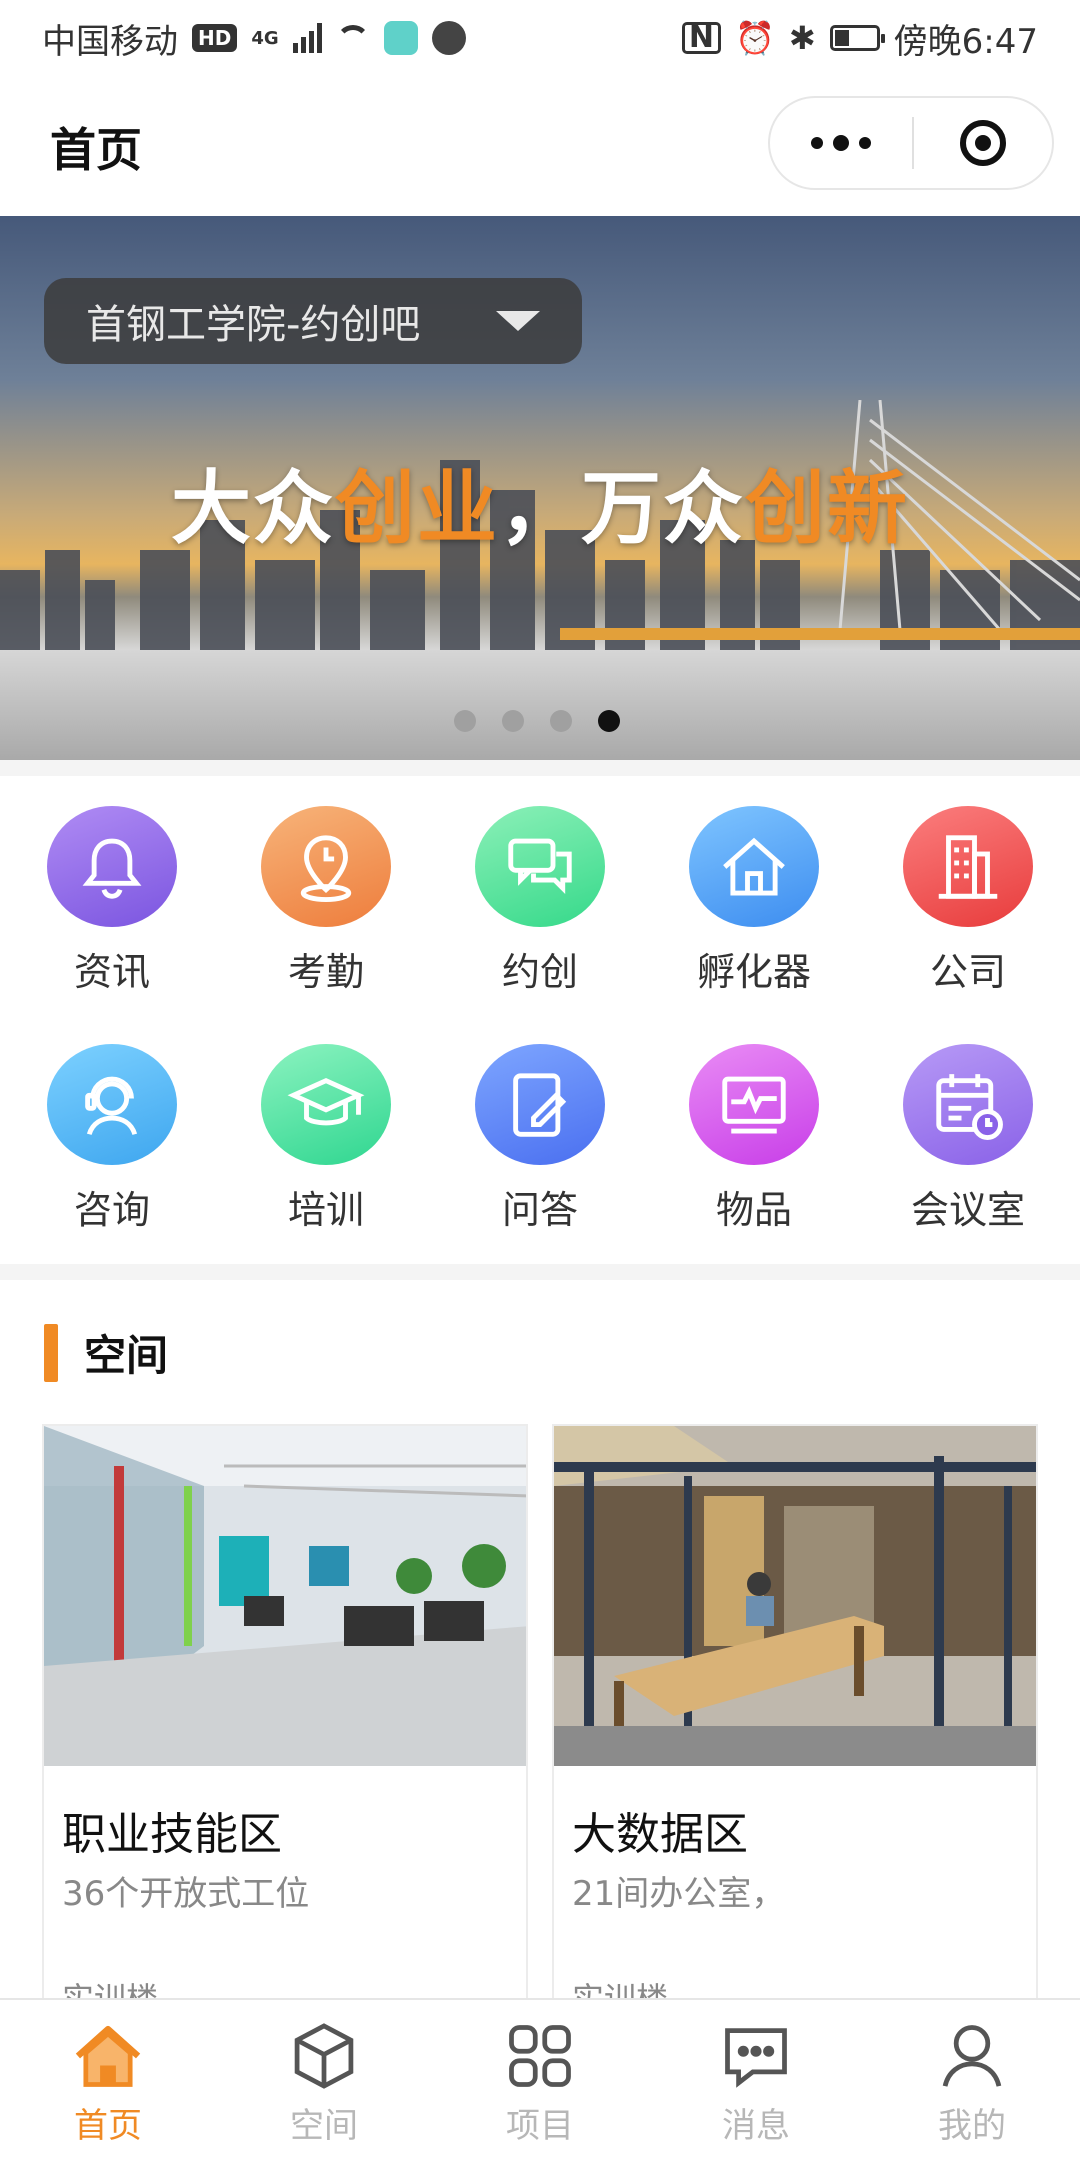  I want to click on page-title: 首页, so click(96, 150).